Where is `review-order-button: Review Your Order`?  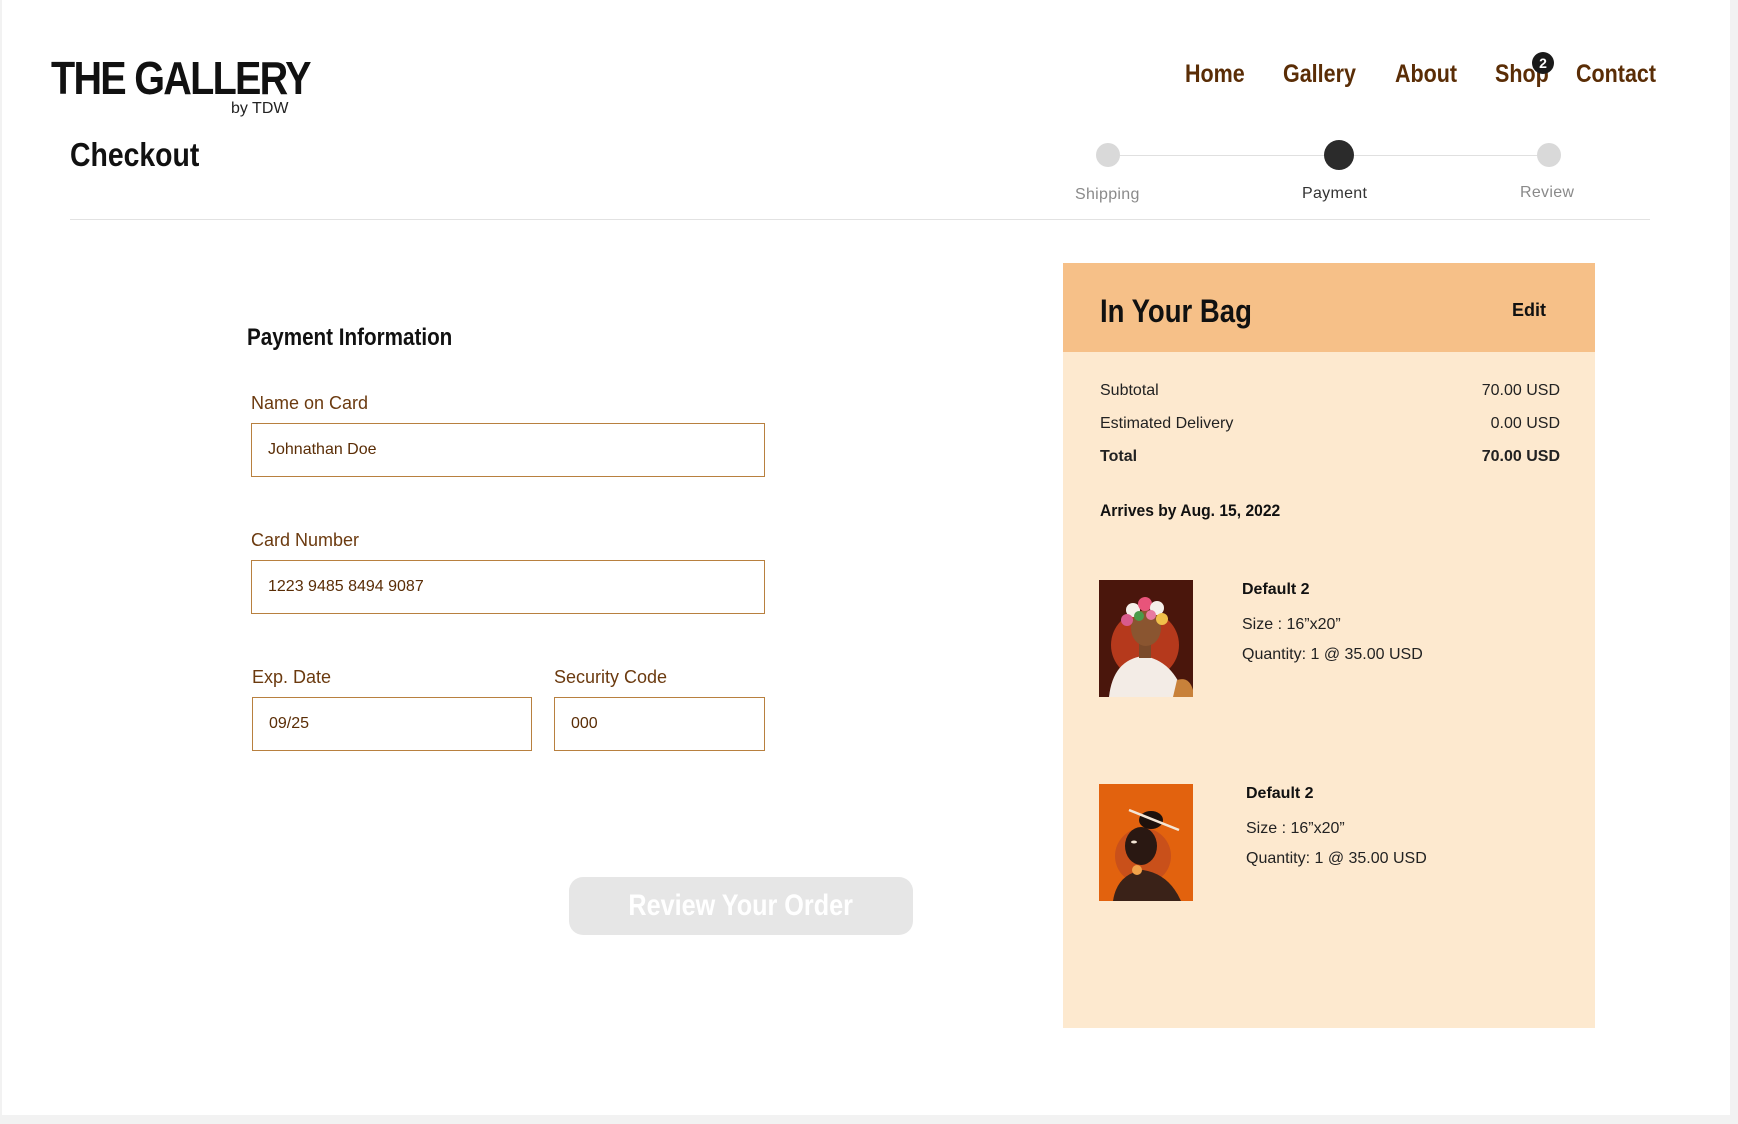 review-order-button: Review Your Order is located at coordinates (741, 906).